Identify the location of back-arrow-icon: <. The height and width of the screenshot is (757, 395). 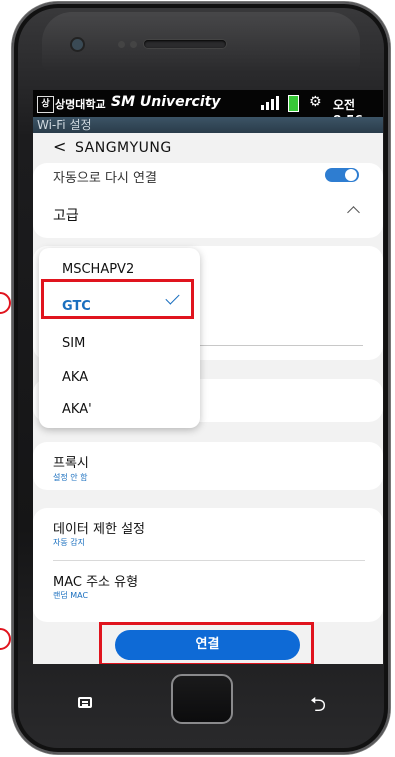
(59, 146).